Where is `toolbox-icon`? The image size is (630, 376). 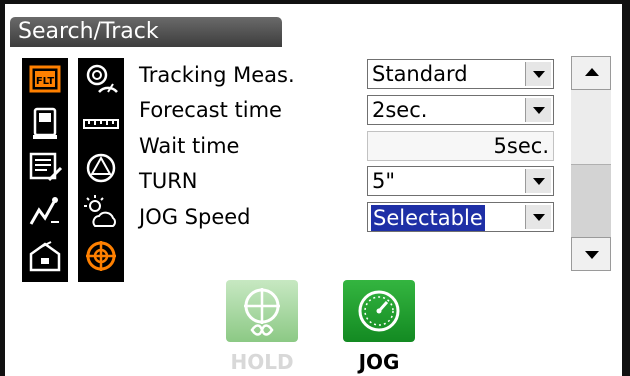
toolbox-icon is located at coordinates (45, 256).